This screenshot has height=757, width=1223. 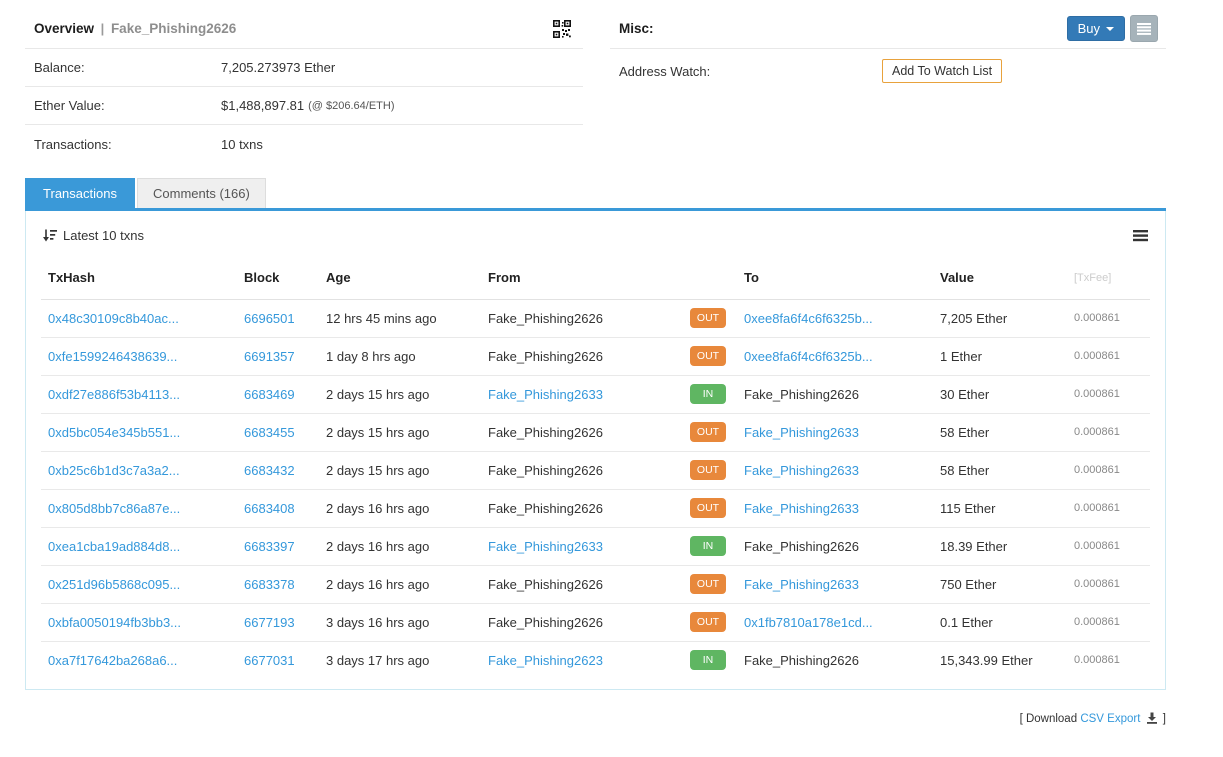 I want to click on qr-code-icon, so click(x=562, y=28).